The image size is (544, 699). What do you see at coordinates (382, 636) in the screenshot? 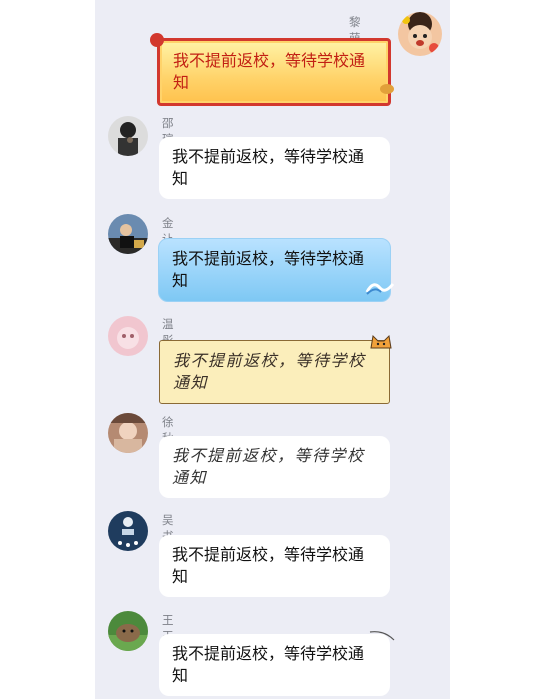
I see `swoosh-icon` at bounding box center [382, 636].